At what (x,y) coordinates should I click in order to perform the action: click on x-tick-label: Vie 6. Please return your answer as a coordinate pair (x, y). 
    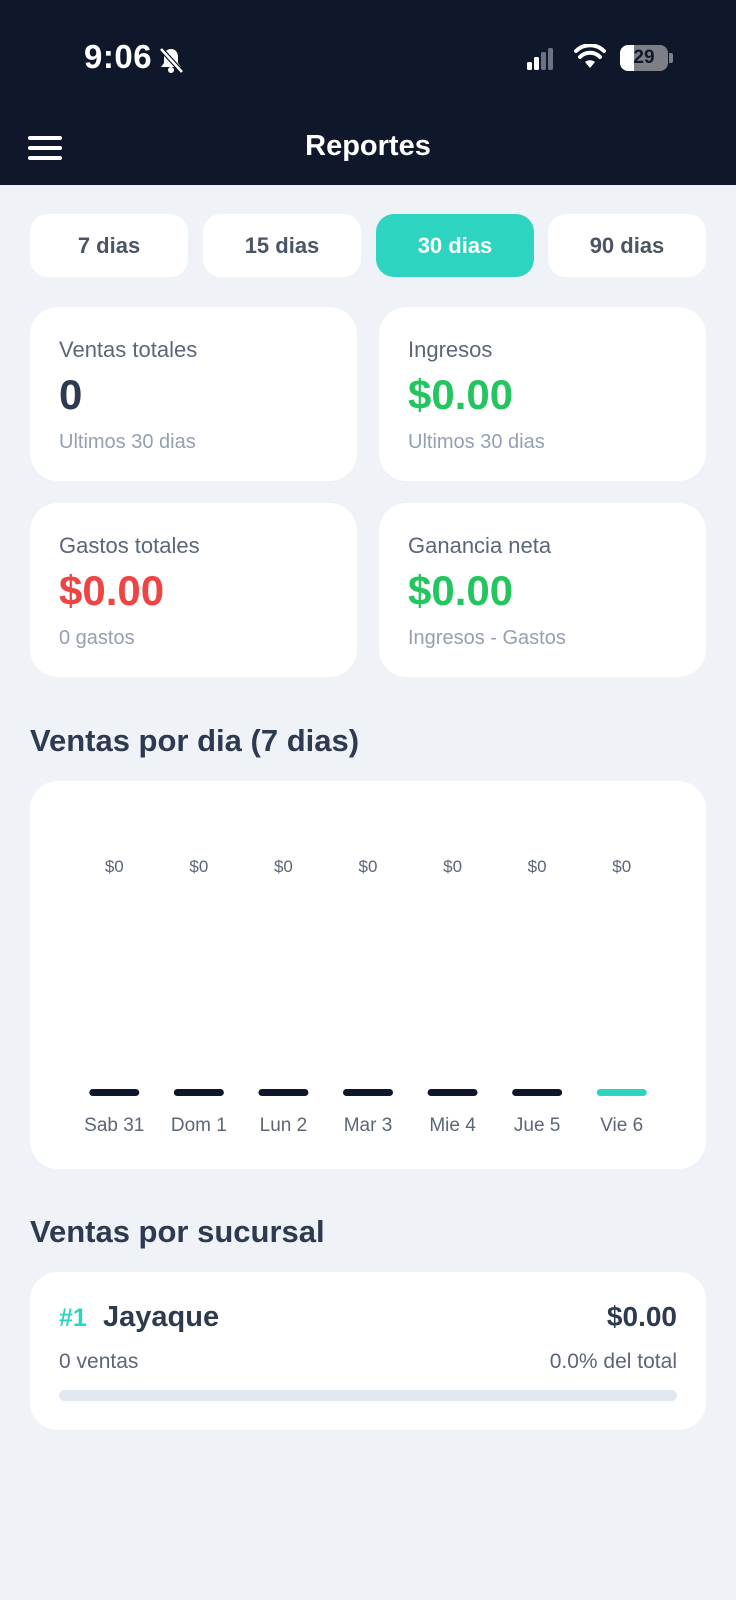
    Looking at the image, I should click on (621, 1125).